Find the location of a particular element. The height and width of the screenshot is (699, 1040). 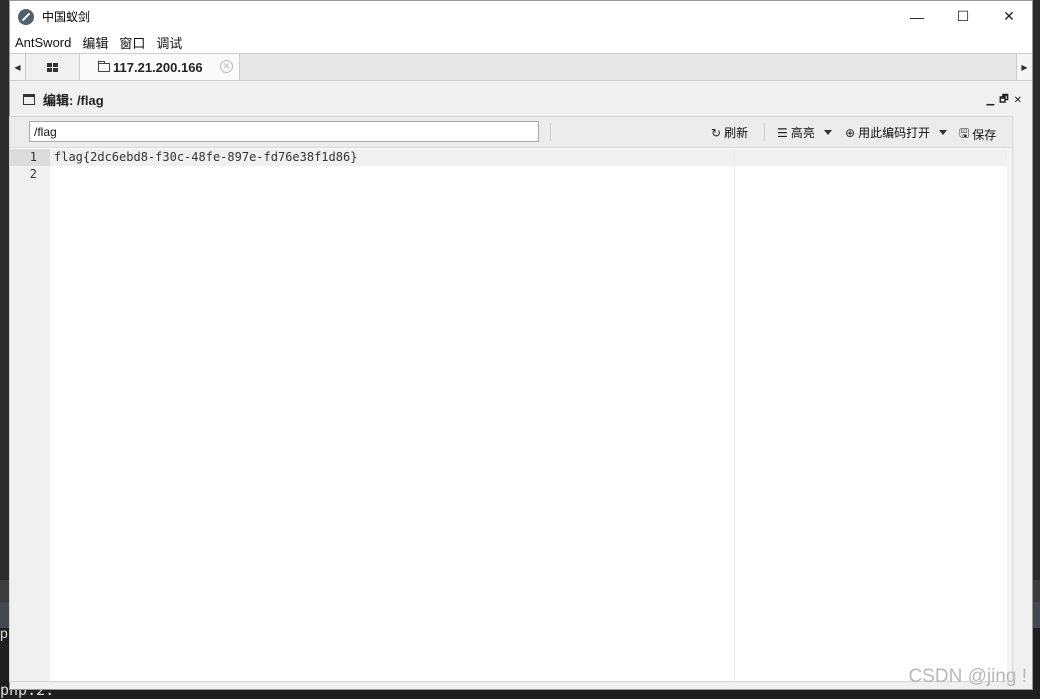

panel-controls: ▁ 🗗 ✕ is located at coordinates (1004, 100).